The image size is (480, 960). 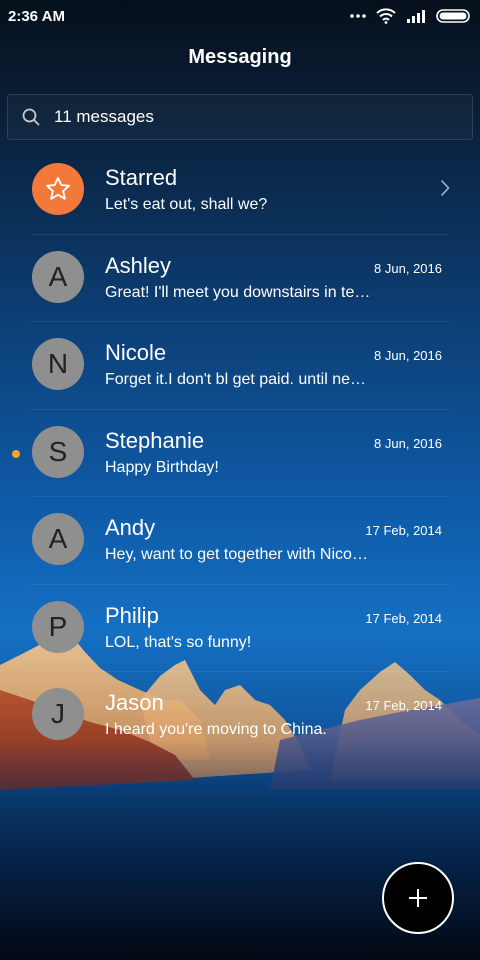 What do you see at coordinates (132, 615) in the screenshot?
I see `contact-name: Philip` at bounding box center [132, 615].